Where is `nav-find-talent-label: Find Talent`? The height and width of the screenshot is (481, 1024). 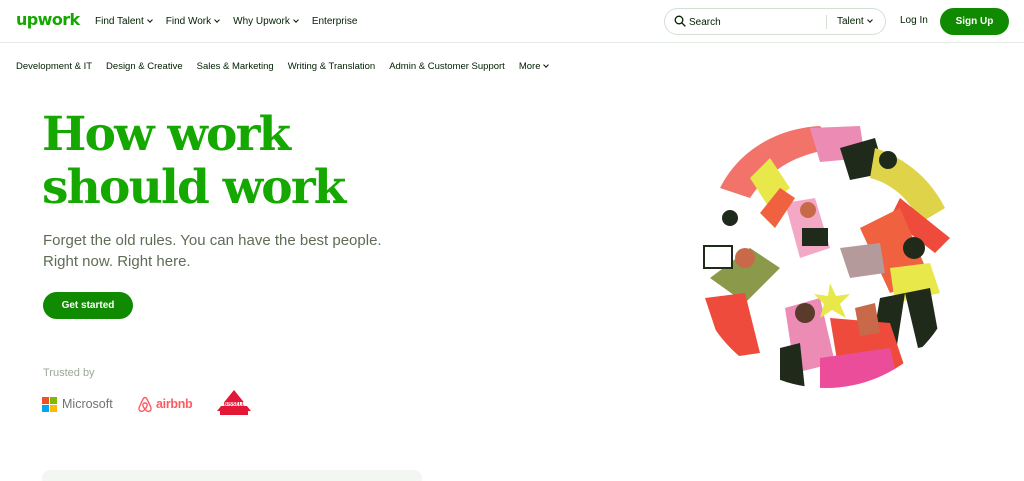
nav-find-talent-label: Find Talent is located at coordinates (119, 21).